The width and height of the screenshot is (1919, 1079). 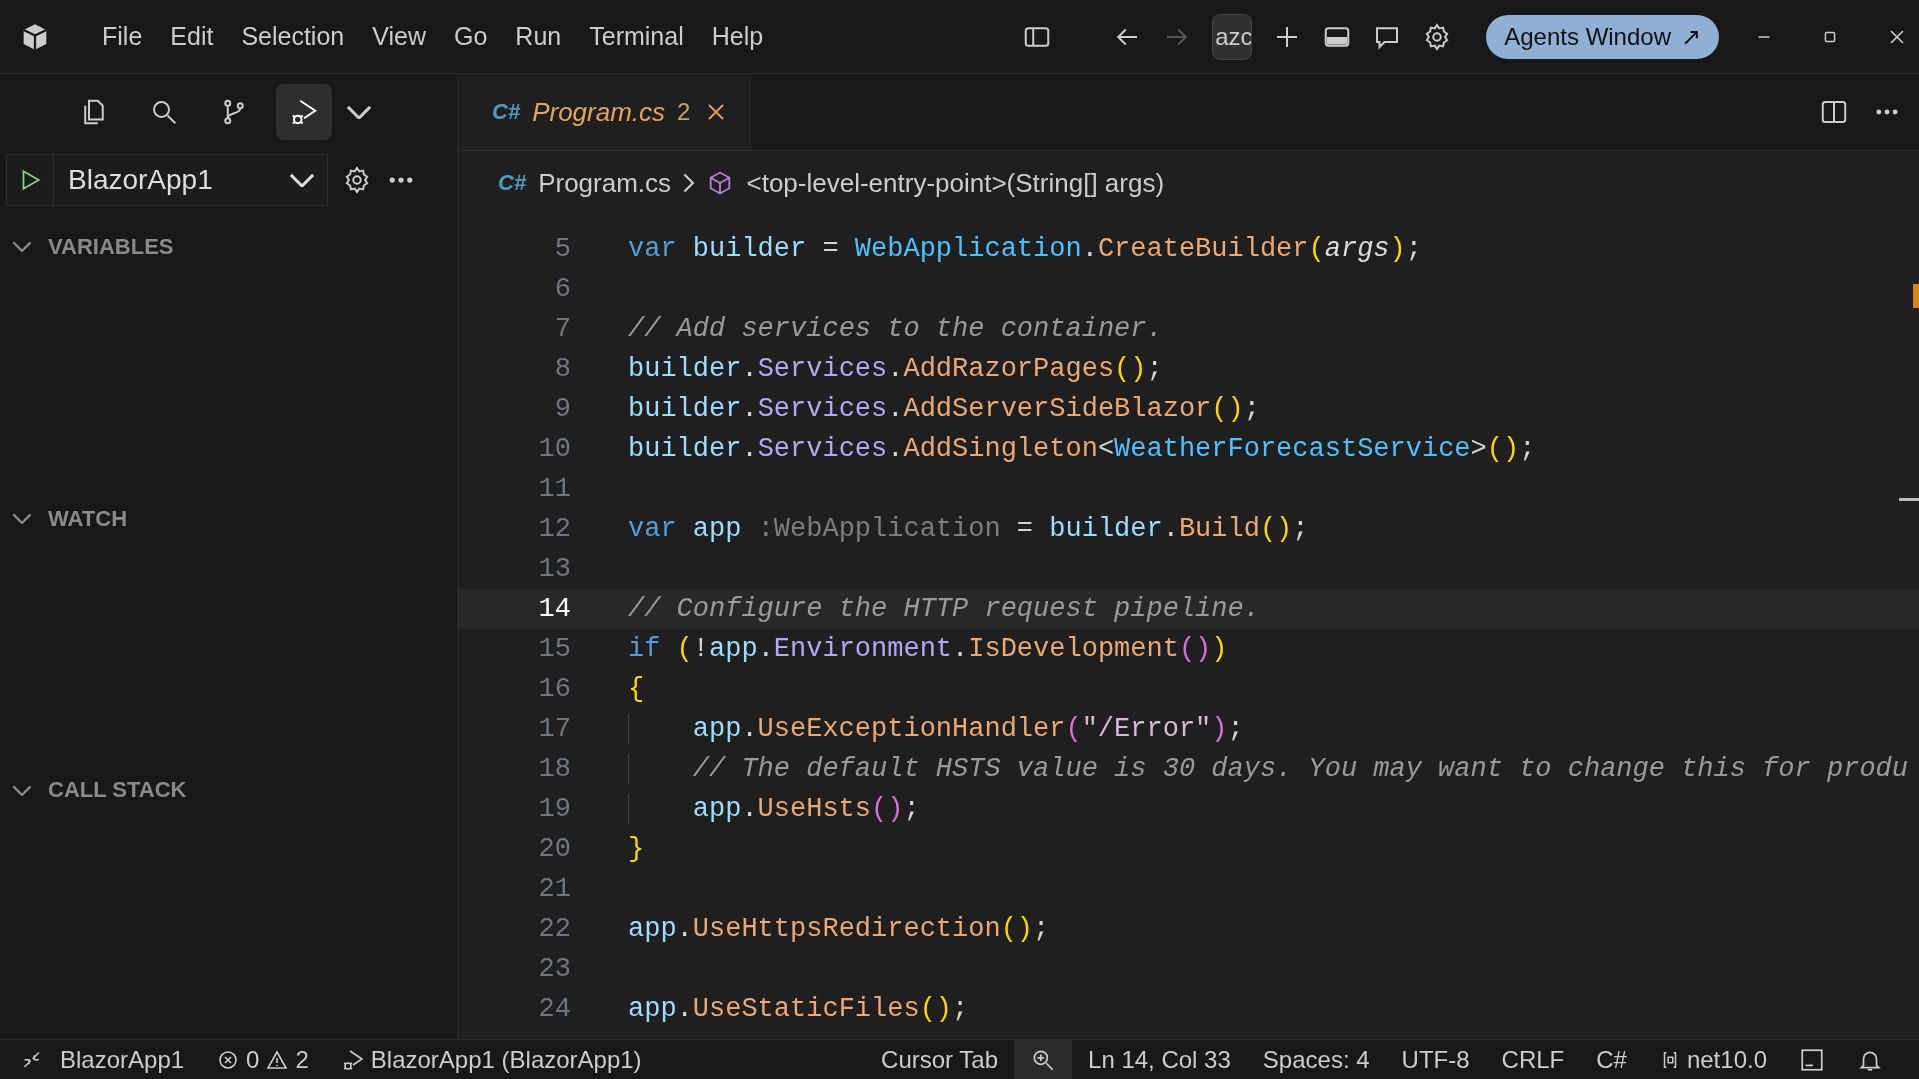 I want to click on search-field: azc, so click(x=1232, y=36).